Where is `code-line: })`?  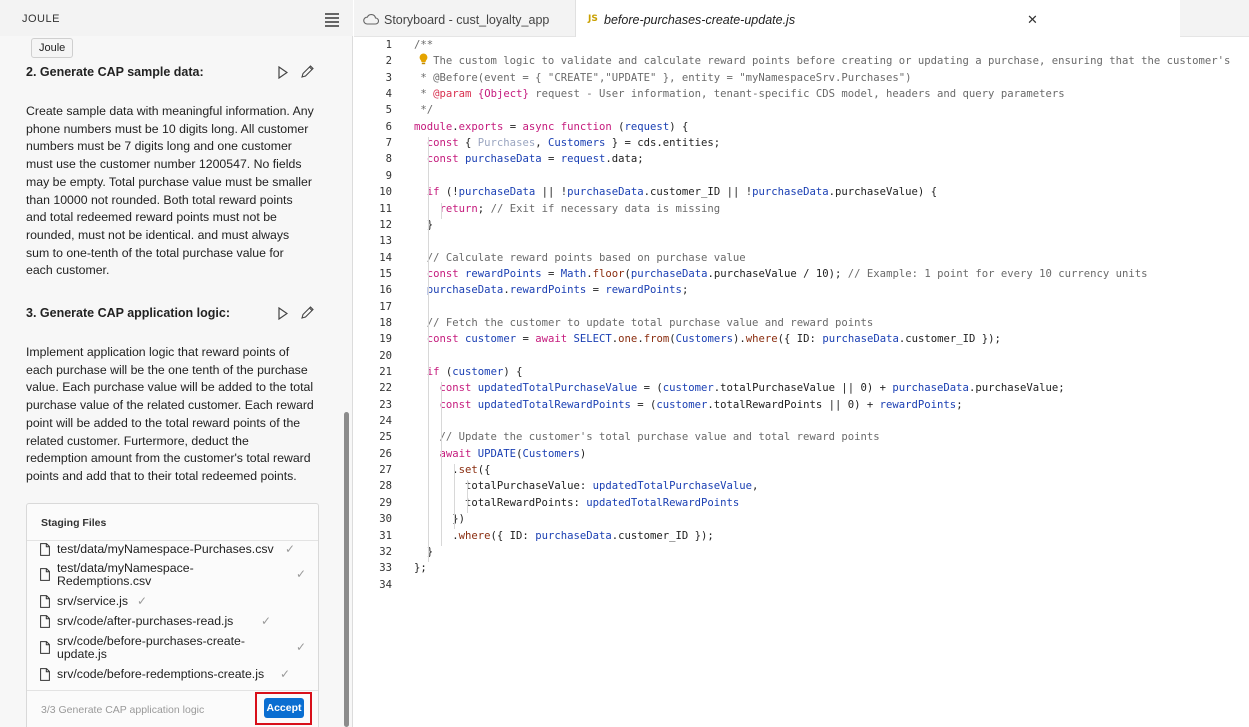
code-line: }) is located at coordinates (440, 519).